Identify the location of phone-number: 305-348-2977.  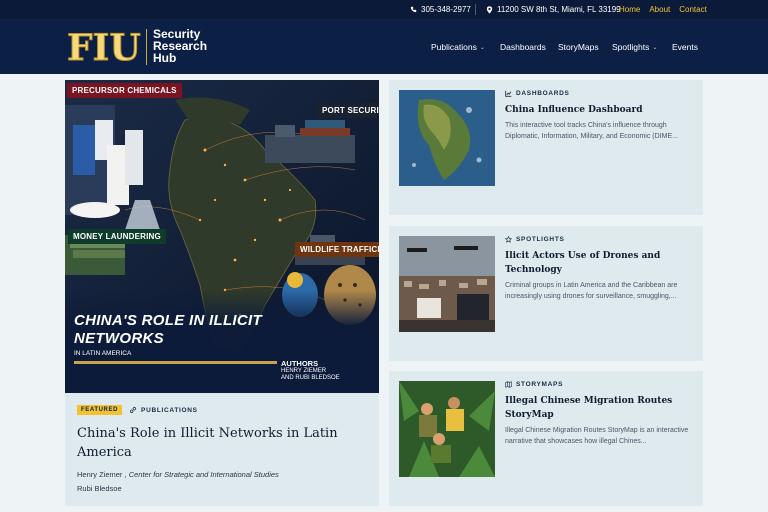
(446, 9).